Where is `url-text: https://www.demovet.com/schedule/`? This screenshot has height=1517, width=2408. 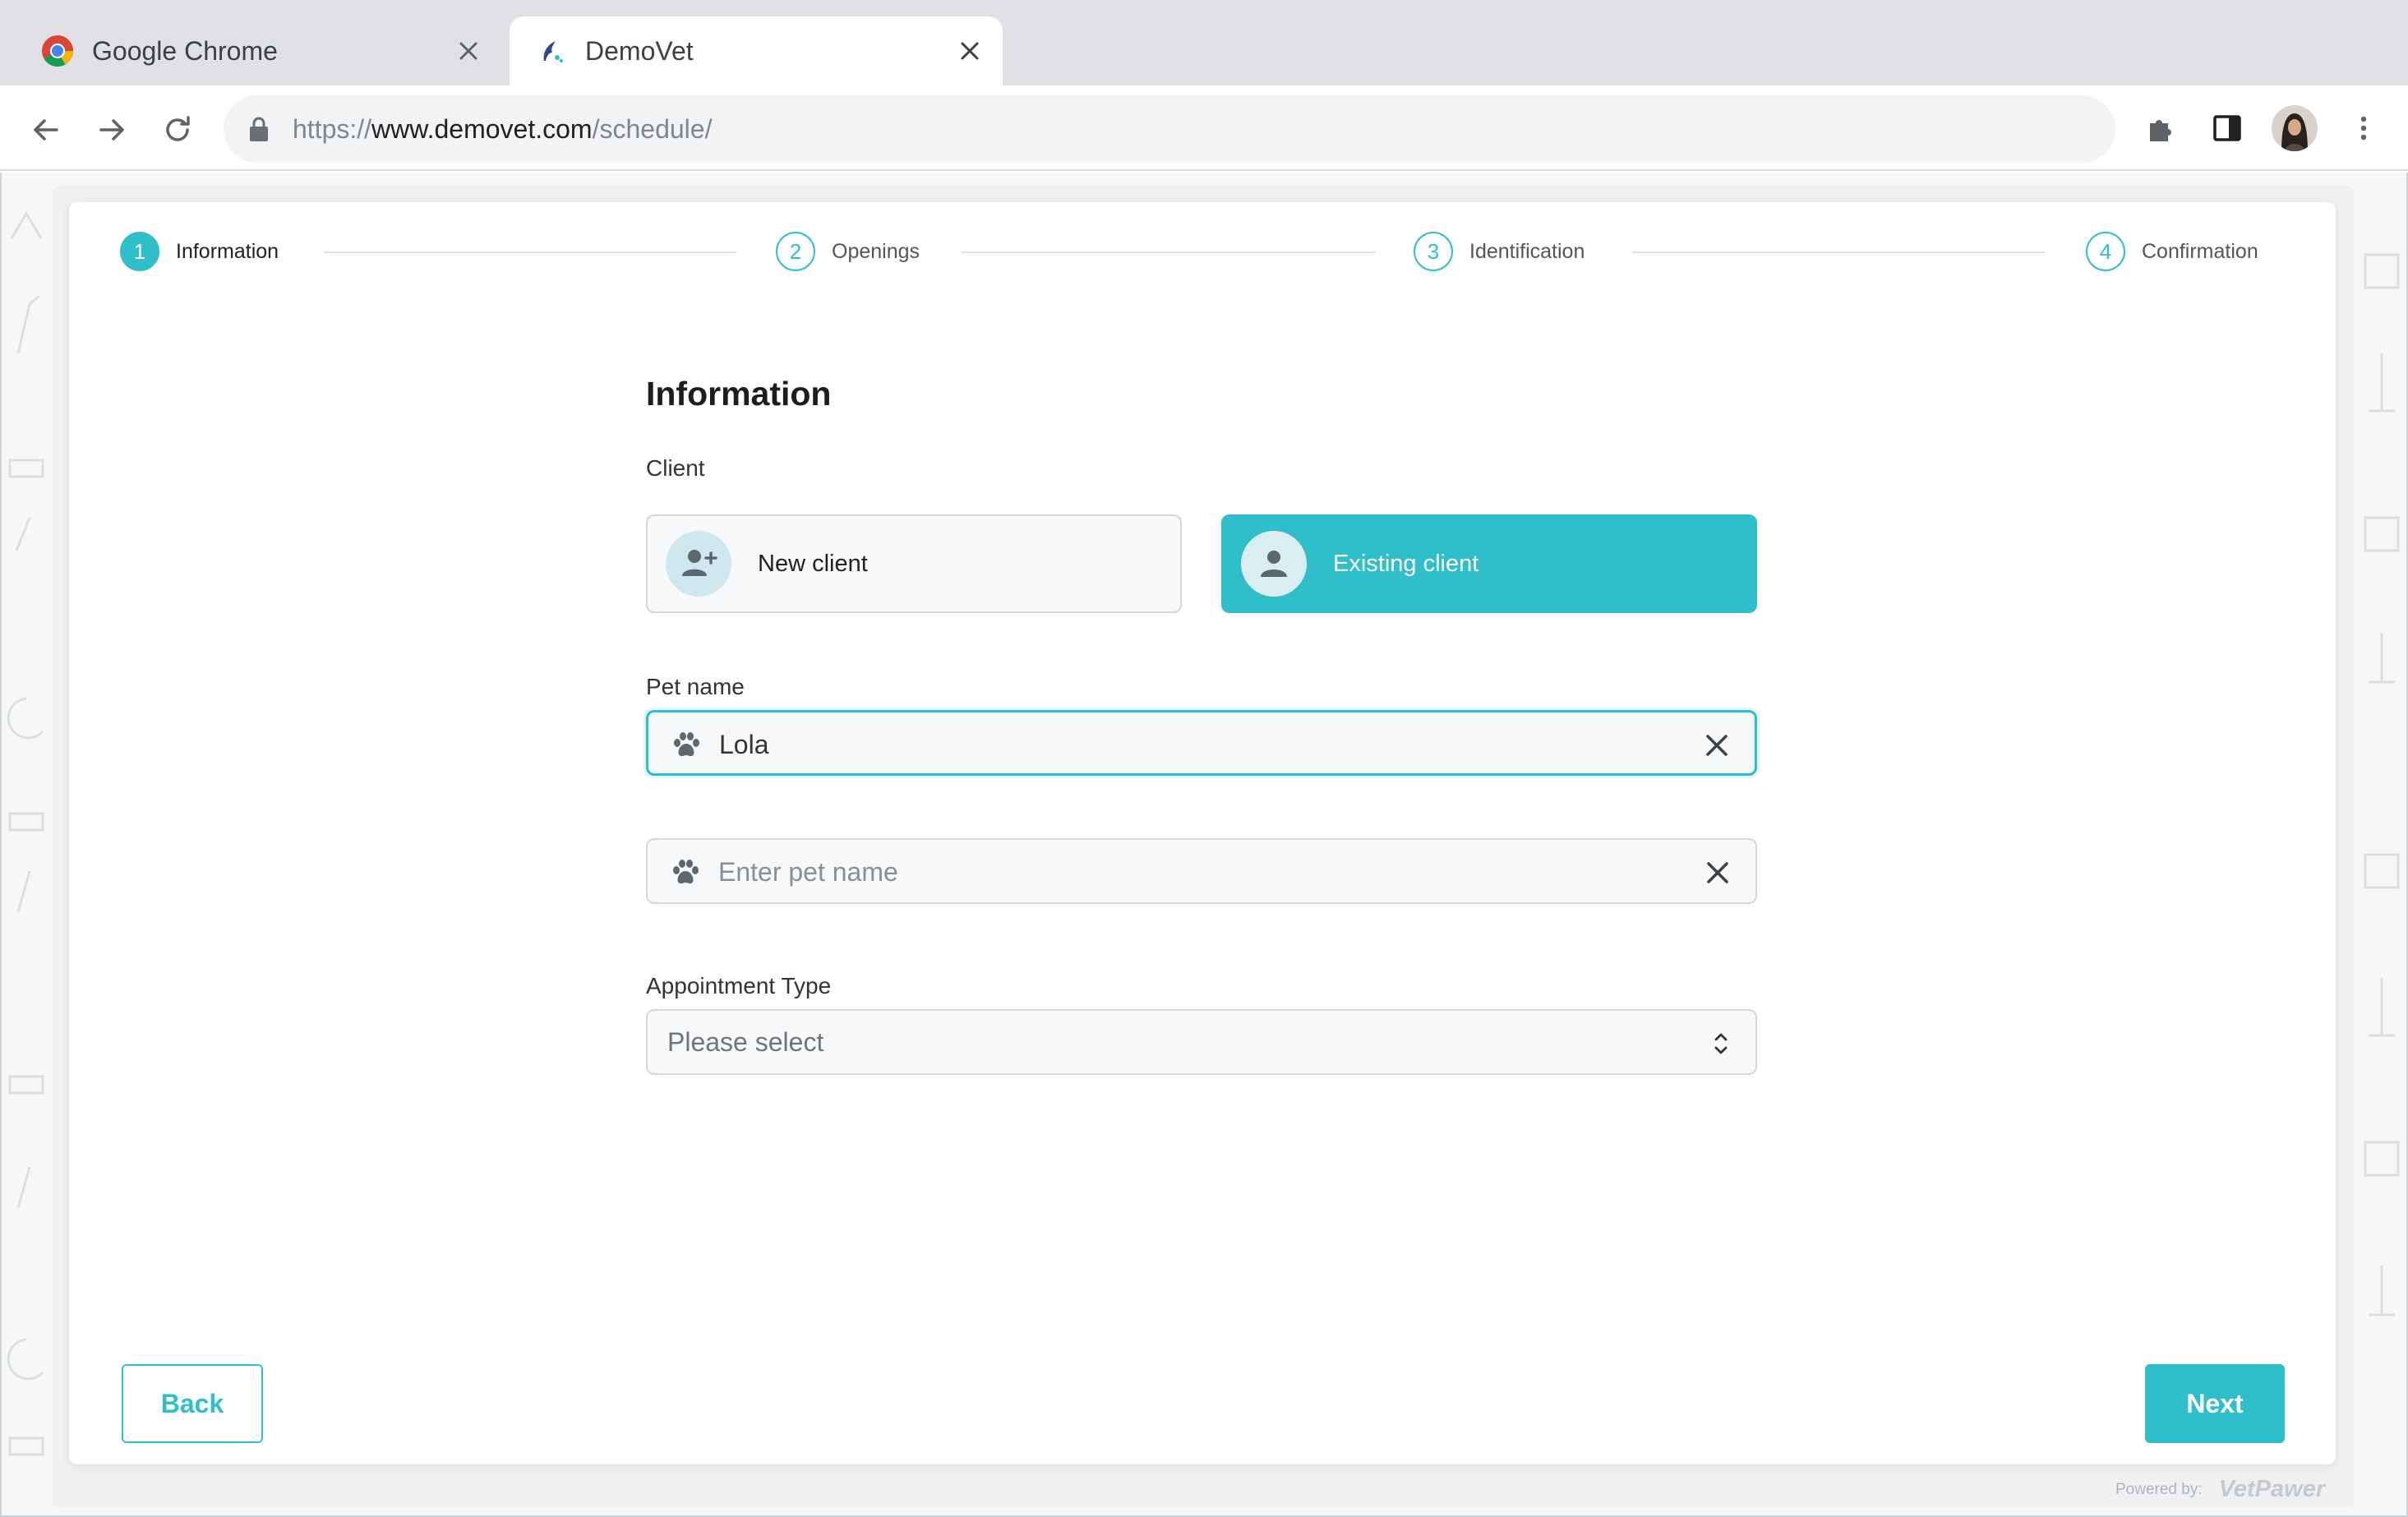
url-text: https://www.demovet.com/schedule/ is located at coordinates (502, 129).